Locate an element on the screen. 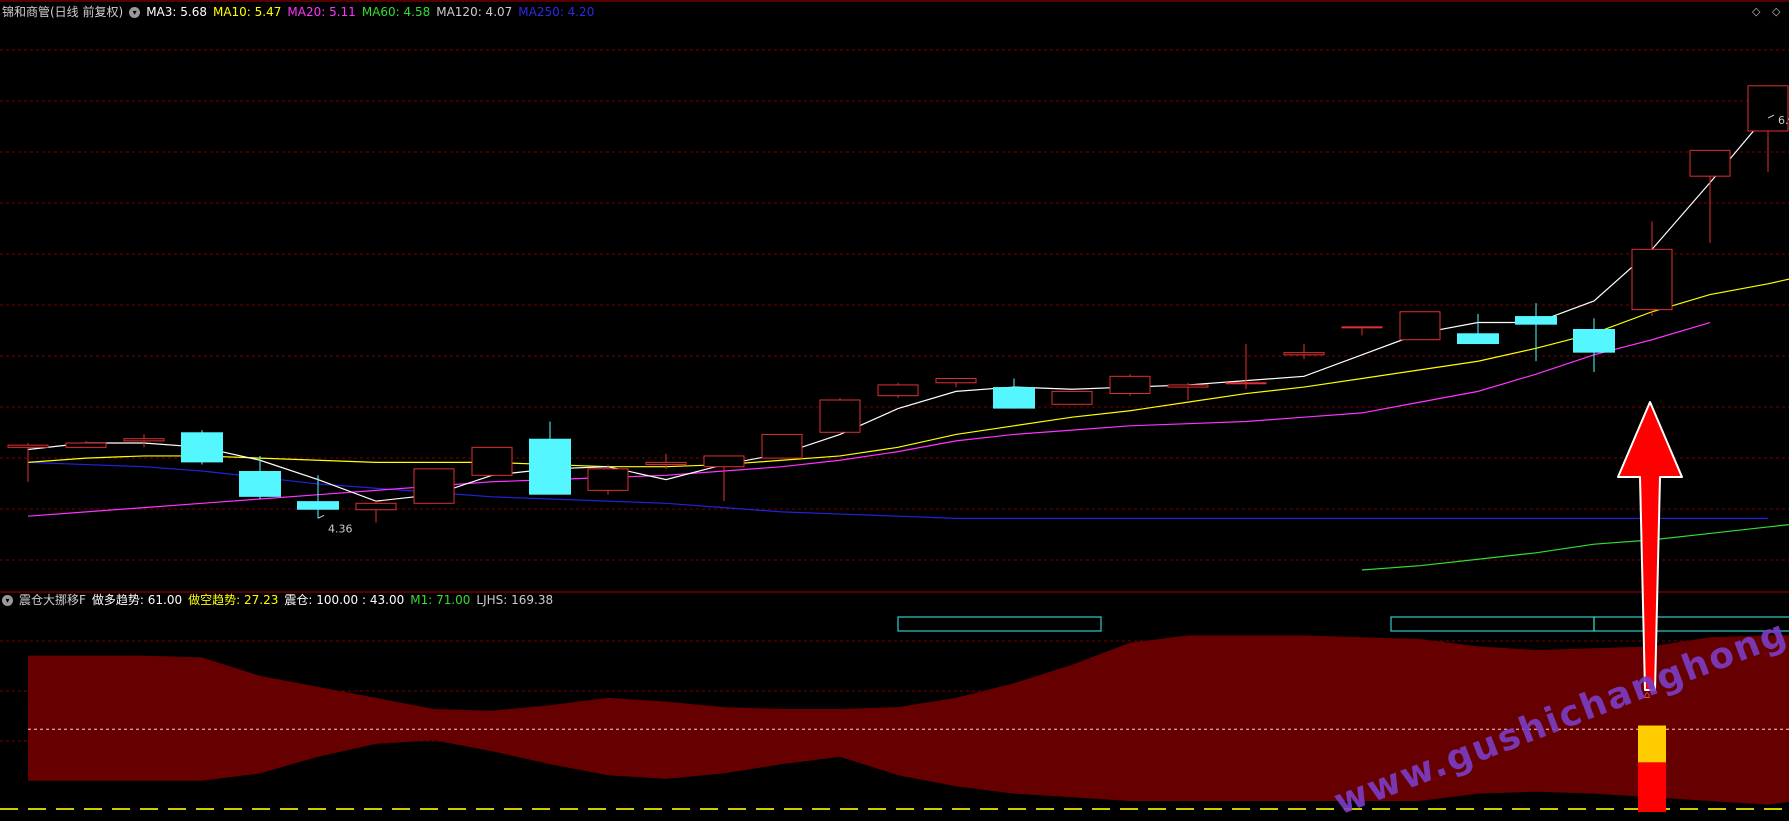 The width and height of the screenshot is (1789, 821). ljhs-value: LJHS: 169.38 is located at coordinates (515, 600).